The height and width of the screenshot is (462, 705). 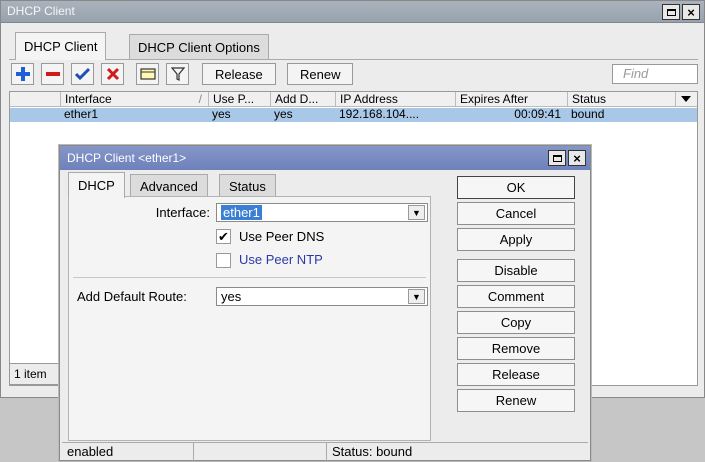 What do you see at coordinates (621, 99) in the screenshot?
I see `column-header-status: Status` at bounding box center [621, 99].